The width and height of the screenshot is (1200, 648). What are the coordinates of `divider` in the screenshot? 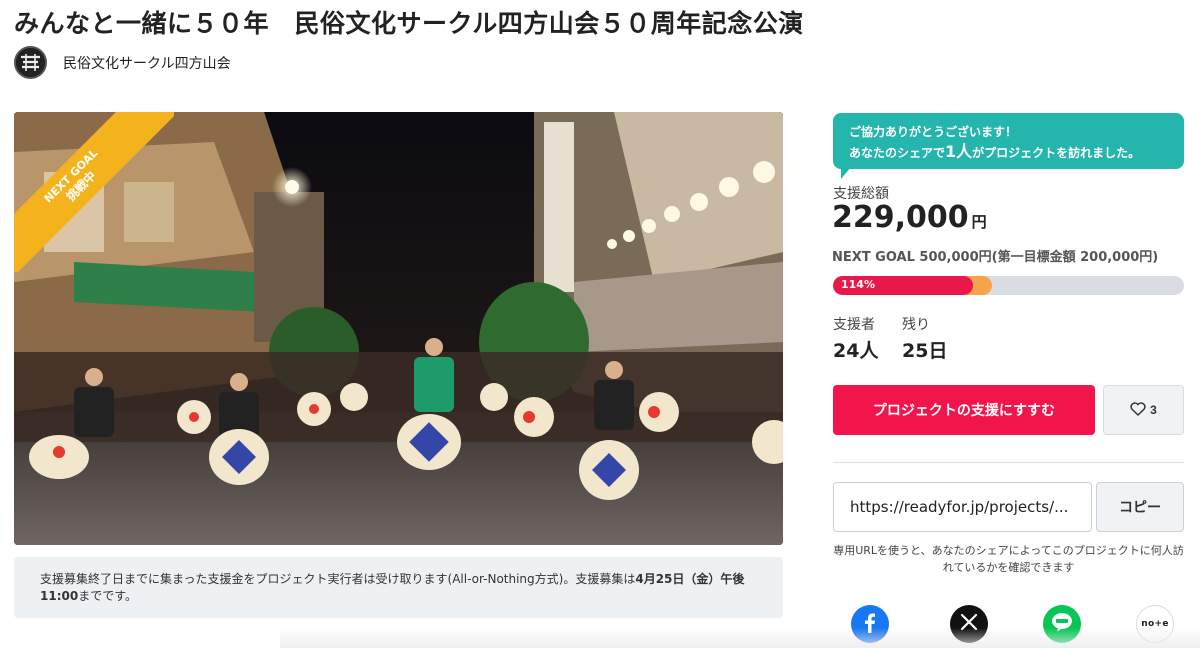 It's located at (1008, 462).